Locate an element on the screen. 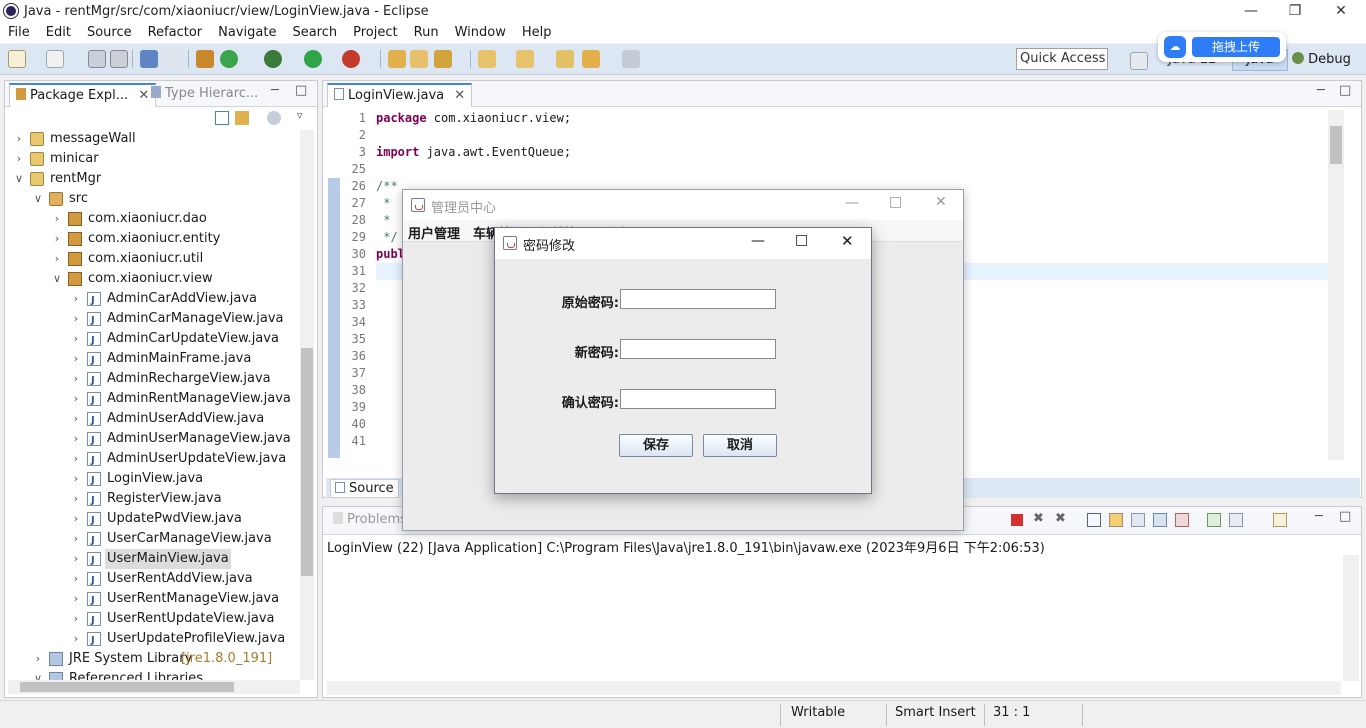 This screenshot has width=1366, height=728. close-window-button: ✕ is located at coordinates (1341, 11).